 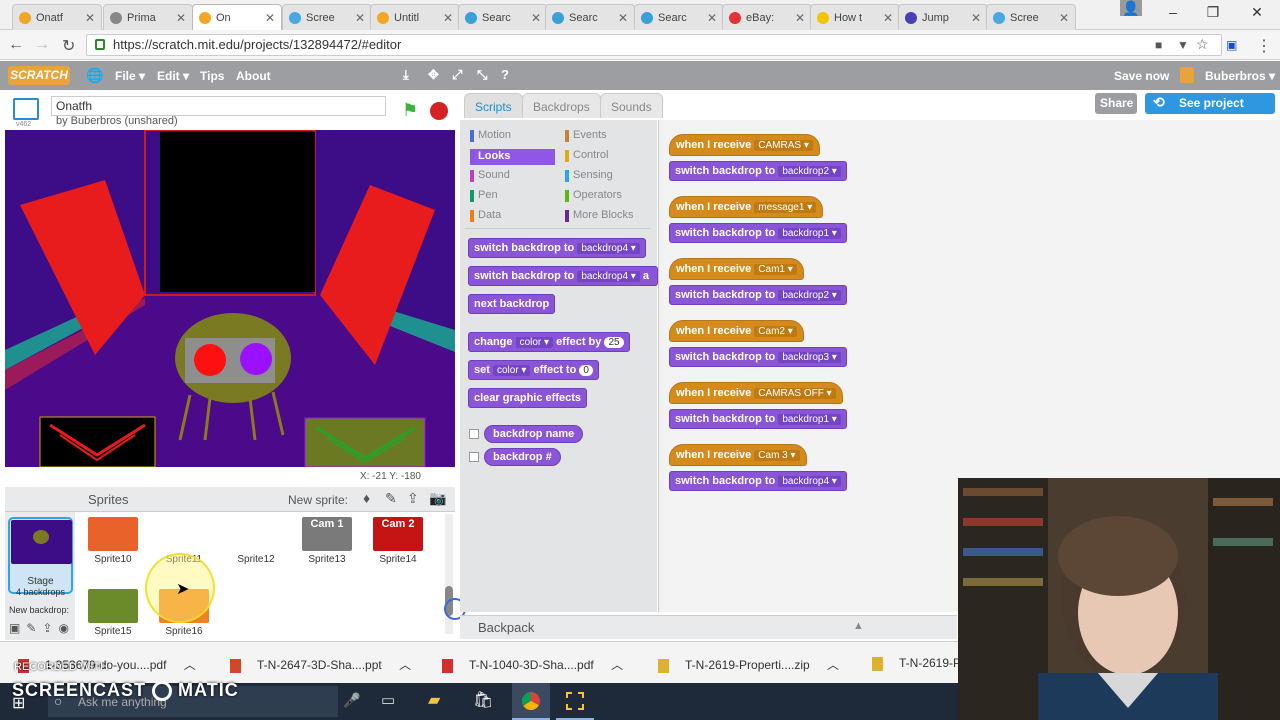 I want to click on category-more-blocks: More Blocks, so click(x=599, y=215).